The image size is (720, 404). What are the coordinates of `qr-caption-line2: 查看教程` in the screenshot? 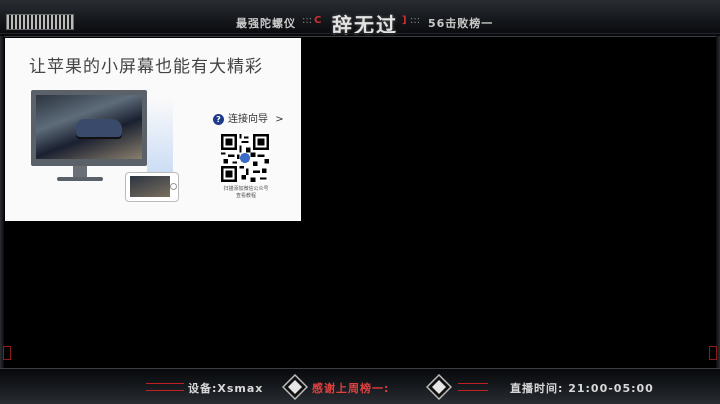 It's located at (245, 196).